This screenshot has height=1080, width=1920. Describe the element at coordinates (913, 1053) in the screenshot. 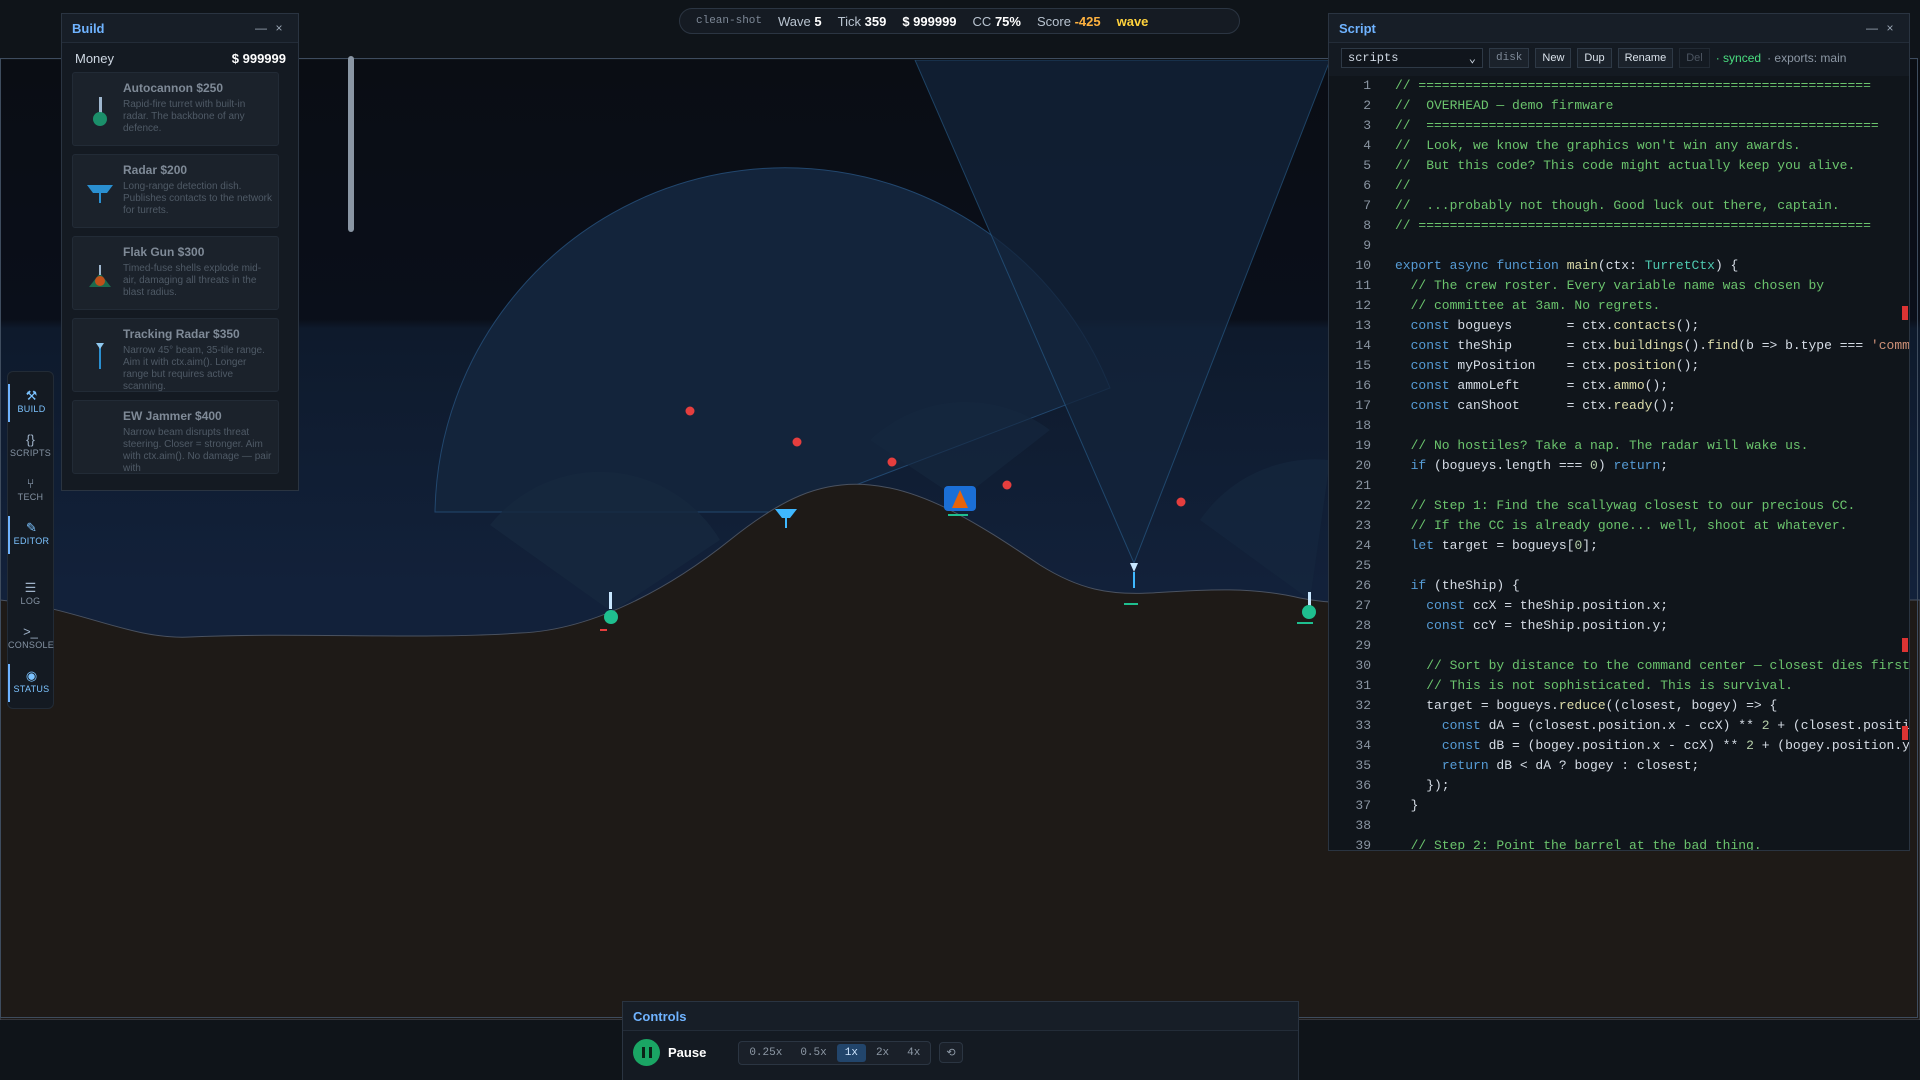

I see `speed-4x: 4x` at that location.